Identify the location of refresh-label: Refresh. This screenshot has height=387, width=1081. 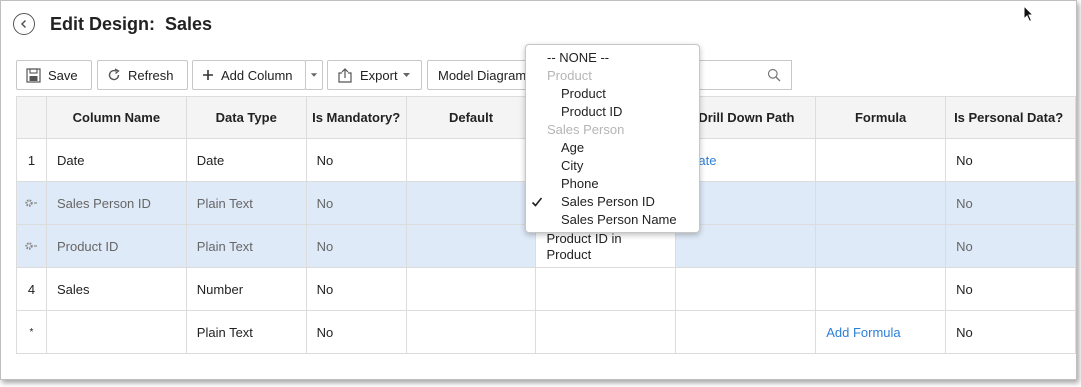
(151, 75).